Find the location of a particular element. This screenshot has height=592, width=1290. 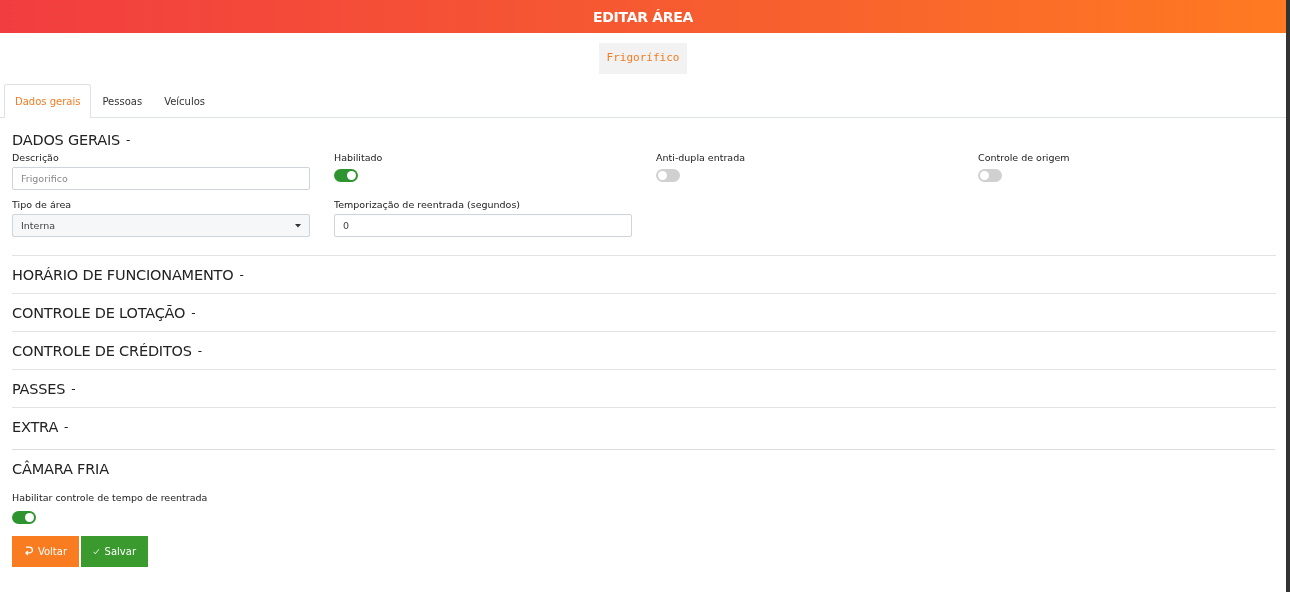

field-label: Tipo de área is located at coordinates (42, 204).